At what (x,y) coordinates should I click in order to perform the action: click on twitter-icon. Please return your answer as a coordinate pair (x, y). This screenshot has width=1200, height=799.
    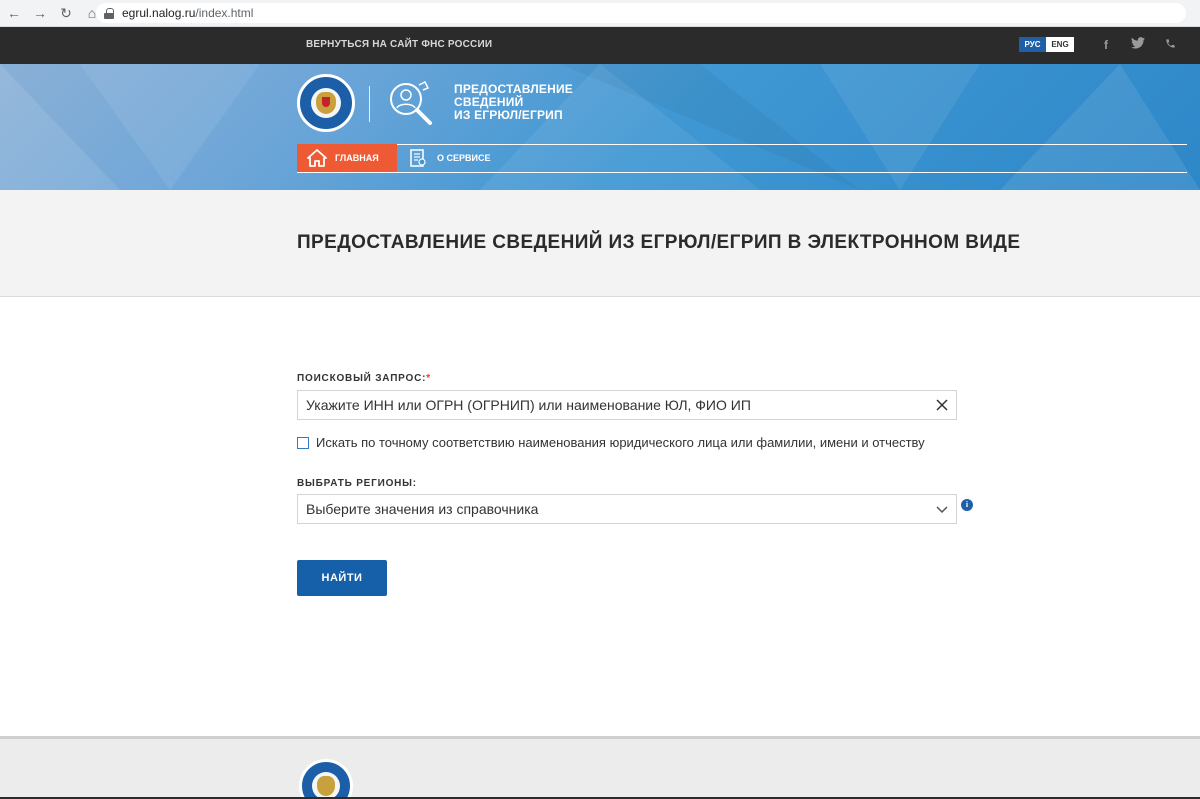
    Looking at the image, I should click on (1138, 45).